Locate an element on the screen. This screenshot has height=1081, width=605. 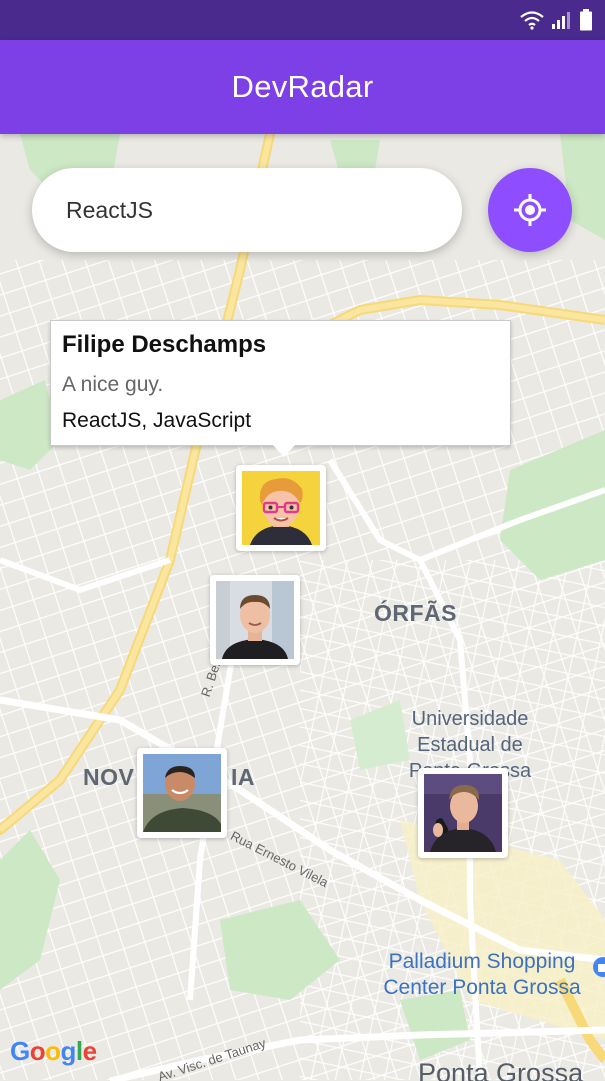
map-label-orfas: ÓRFÃS is located at coordinates (415, 613).